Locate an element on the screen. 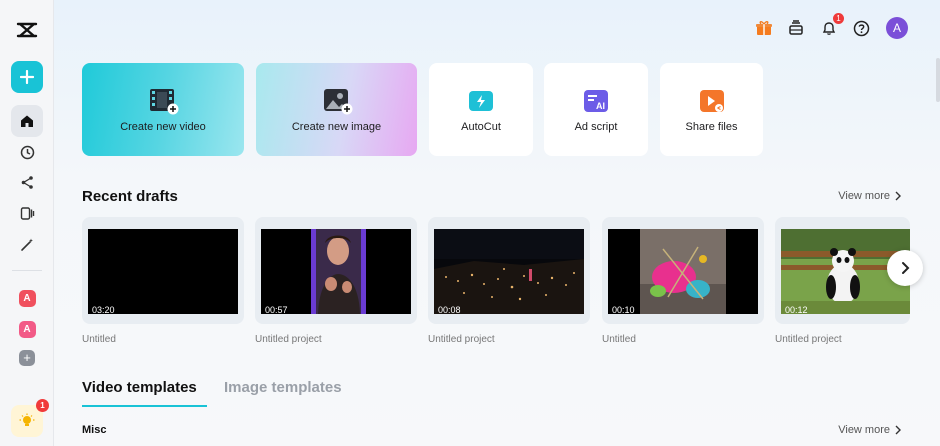 The height and width of the screenshot is (446, 940). share-icon is located at coordinates (27, 182).